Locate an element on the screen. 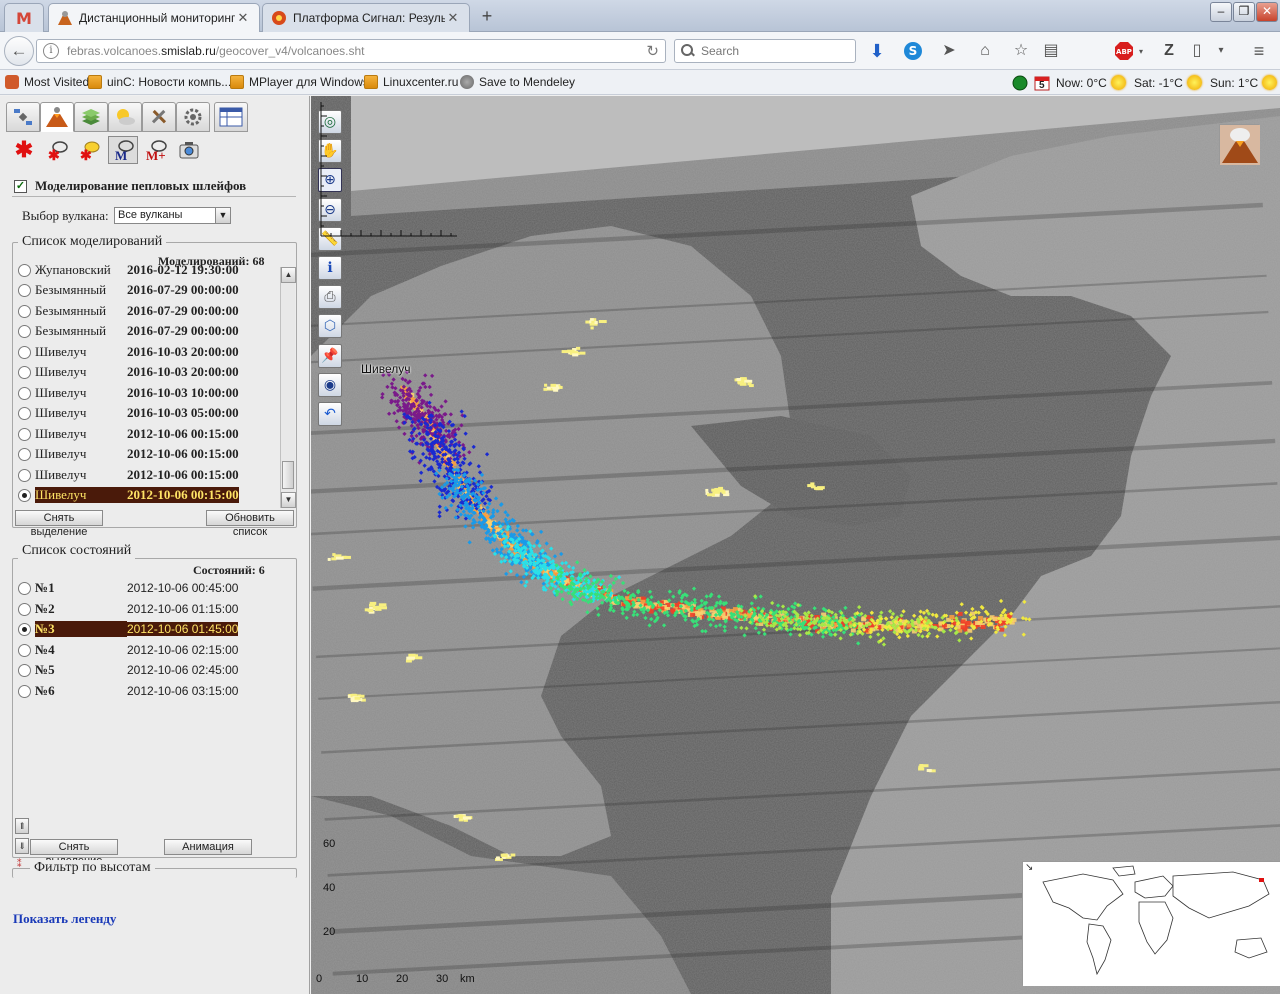  info-tool: ℹ is located at coordinates (330, 268).